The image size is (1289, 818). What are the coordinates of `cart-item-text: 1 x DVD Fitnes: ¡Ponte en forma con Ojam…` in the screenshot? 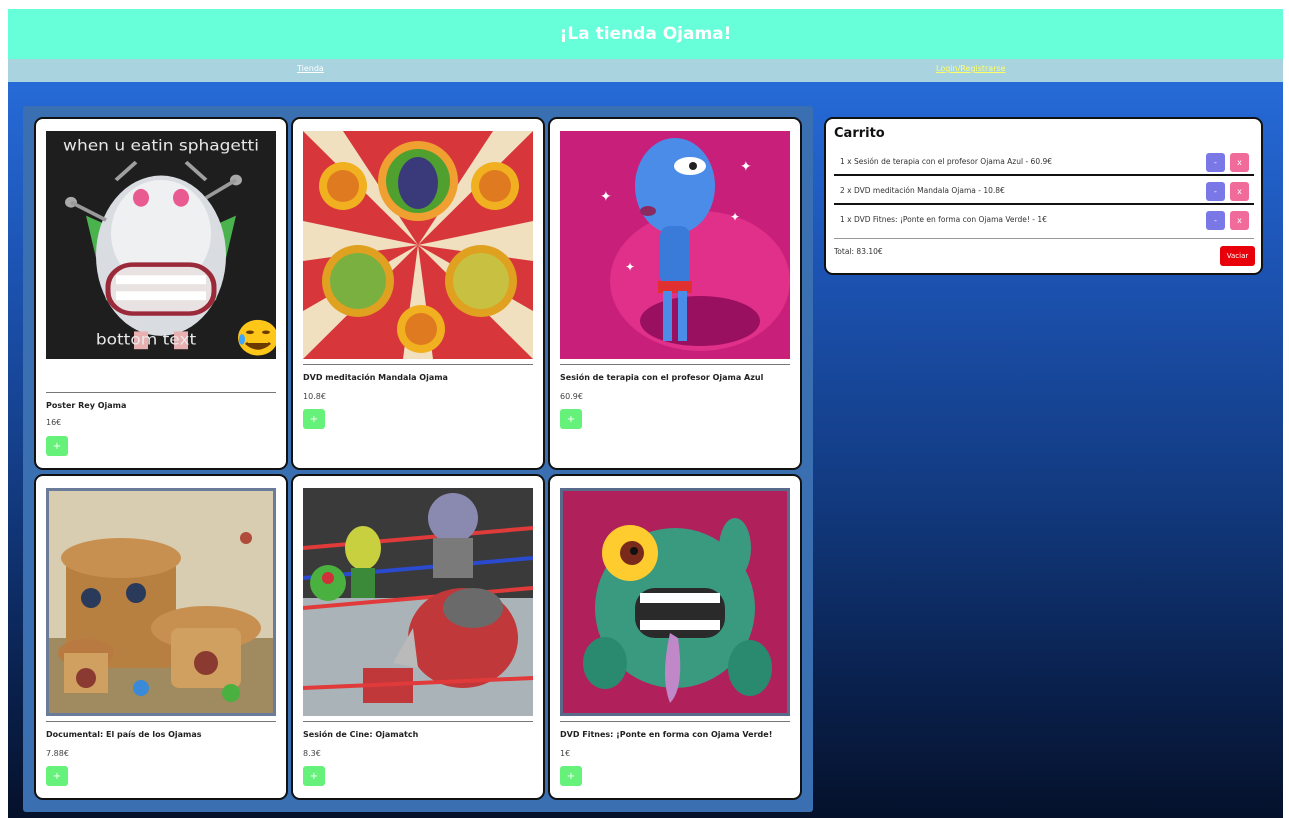 It's located at (943, 219).